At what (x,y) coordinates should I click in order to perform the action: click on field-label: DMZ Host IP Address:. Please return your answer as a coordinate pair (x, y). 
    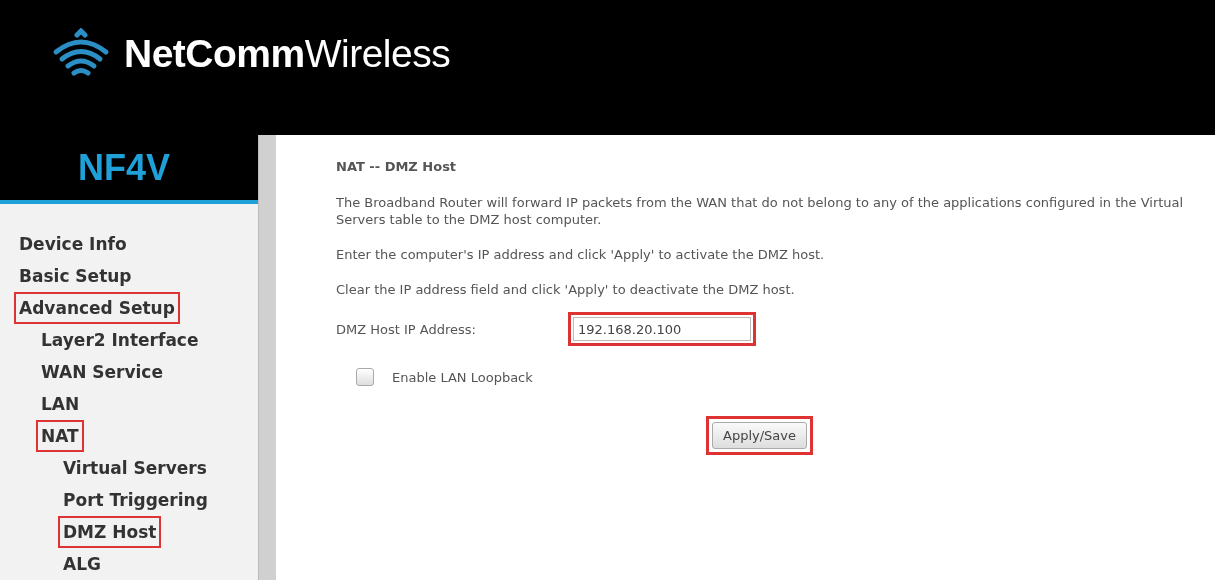
    Looking at the image, I should click on (406, 329).